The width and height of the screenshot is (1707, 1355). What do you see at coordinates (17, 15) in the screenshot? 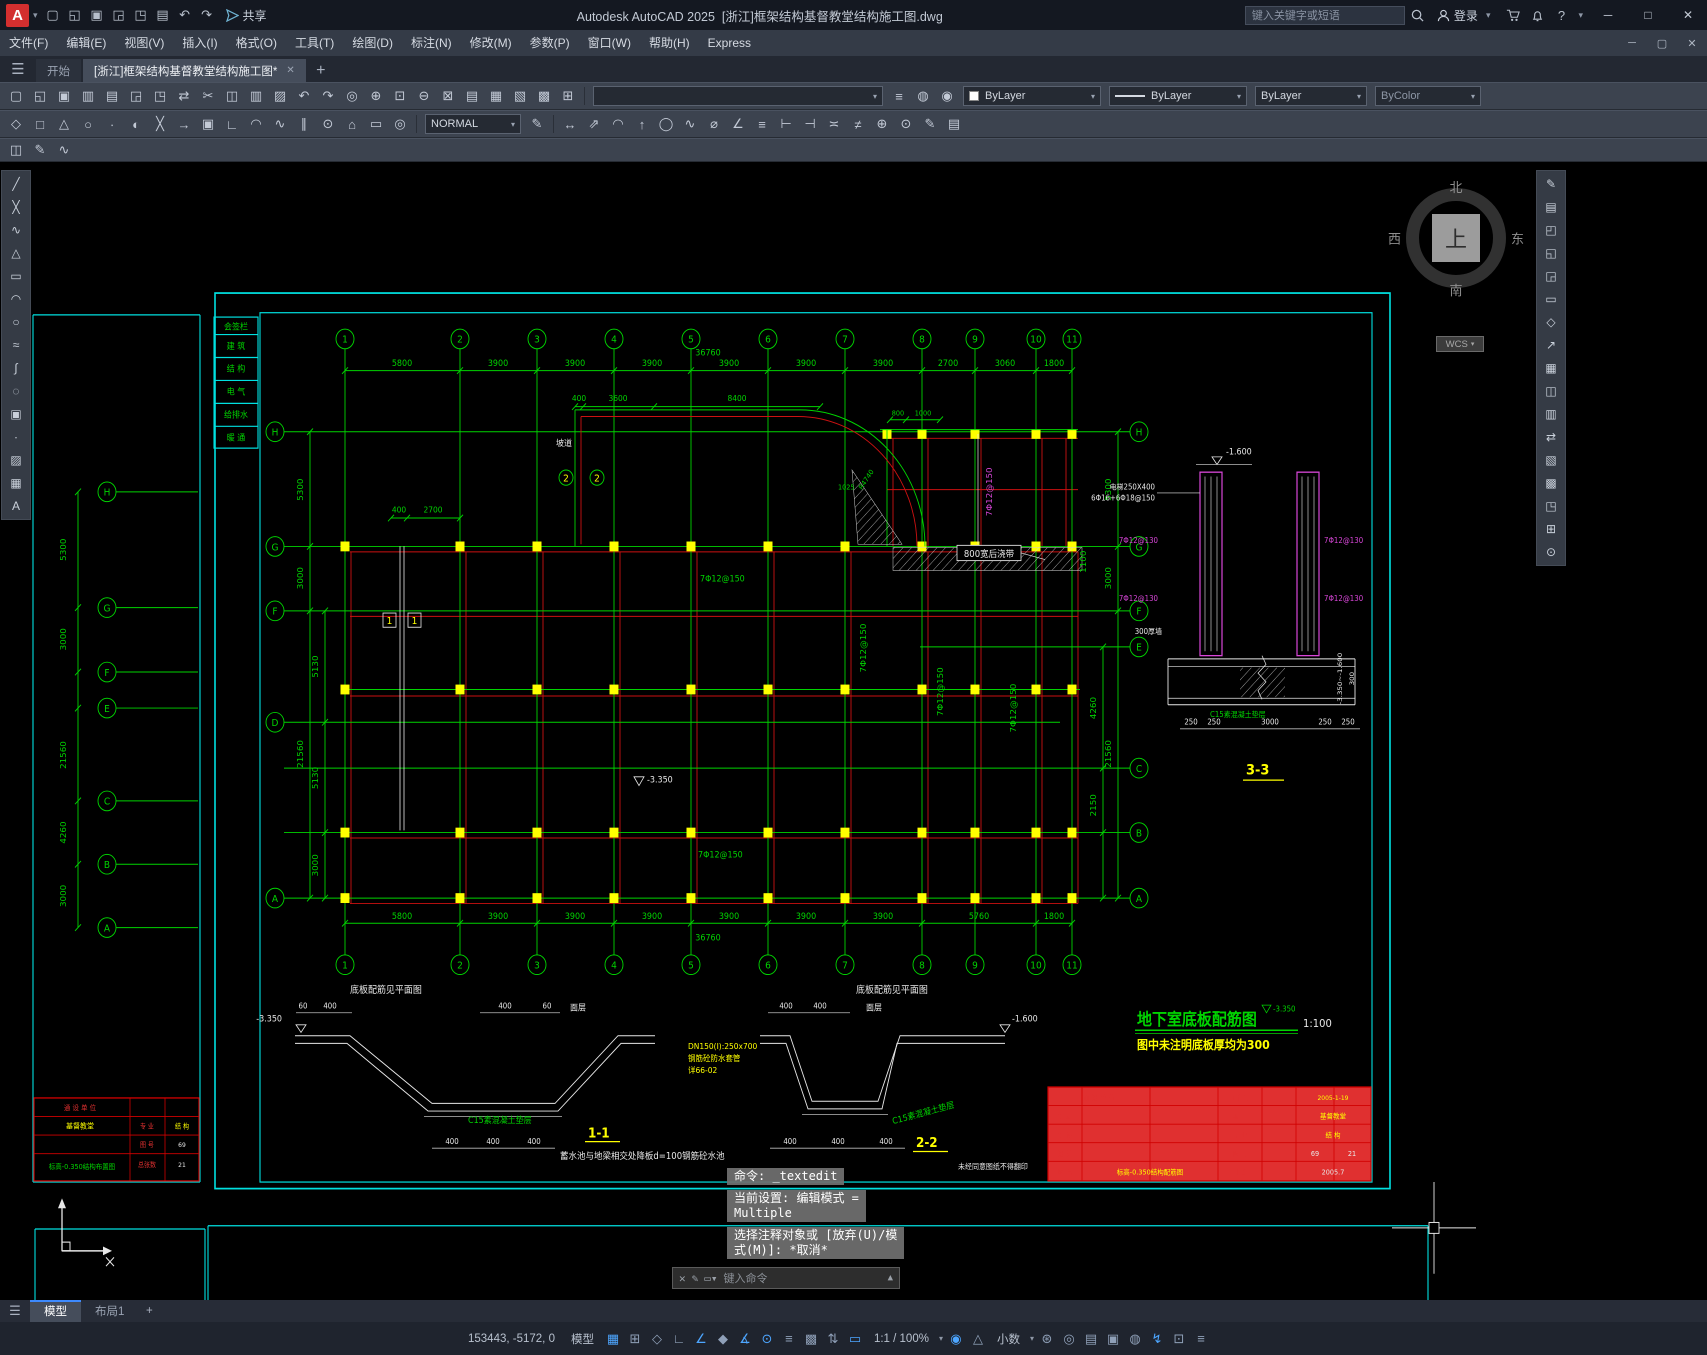
I see `autocad-logo: A` at bounding box center [17, 15].